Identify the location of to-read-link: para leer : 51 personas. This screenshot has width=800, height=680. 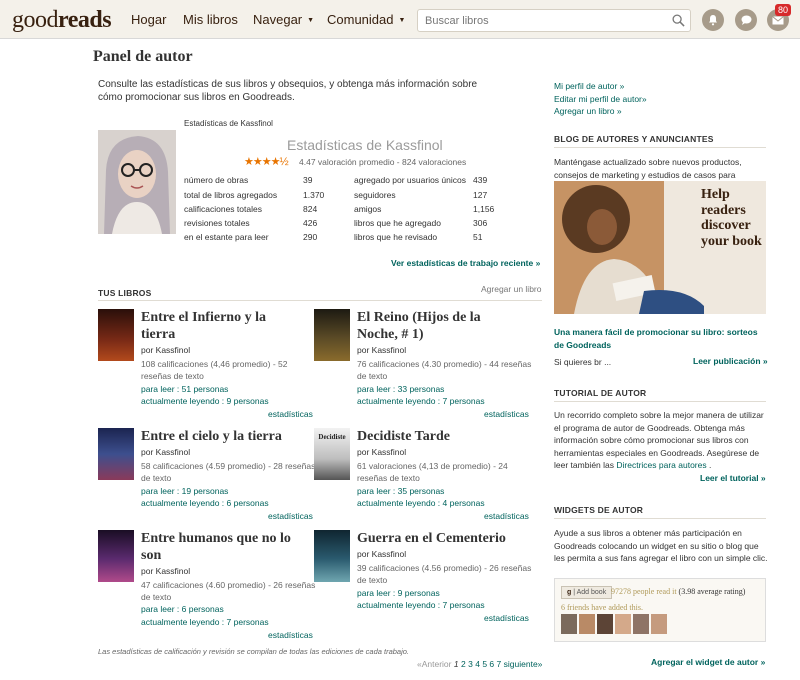
(184, 389).